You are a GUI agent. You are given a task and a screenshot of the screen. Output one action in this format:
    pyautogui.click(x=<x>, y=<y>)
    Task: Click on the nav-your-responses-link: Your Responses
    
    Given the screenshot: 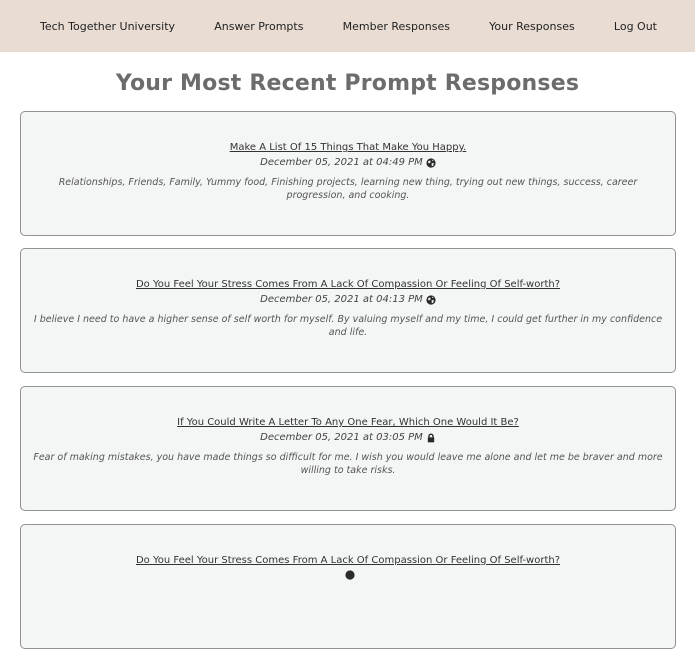 What is the action you would take?
    pyautogui.click(x=532, y=26)
    